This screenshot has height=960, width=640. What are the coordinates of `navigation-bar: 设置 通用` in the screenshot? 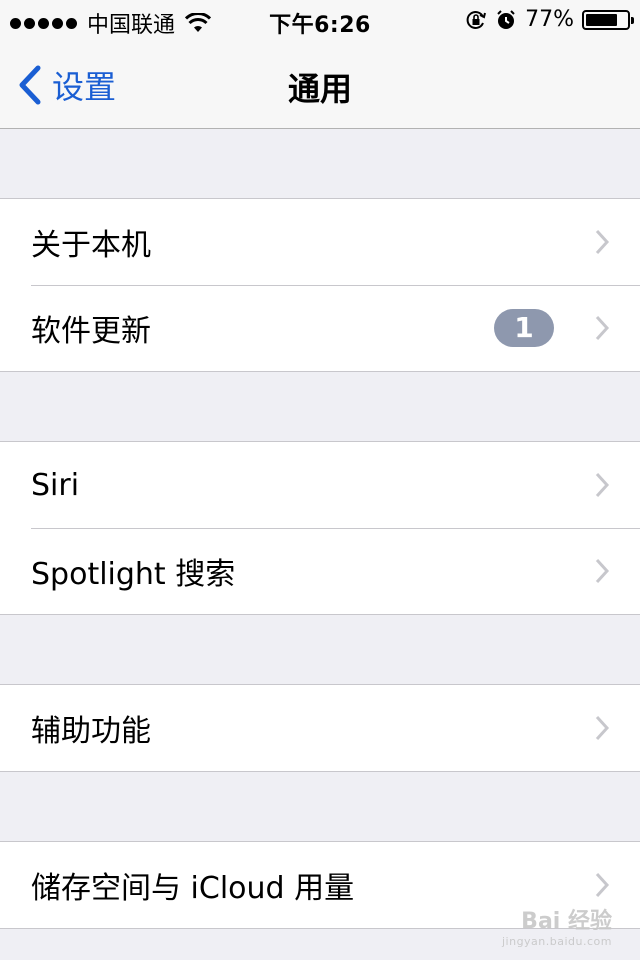 It's located at (320, 84).